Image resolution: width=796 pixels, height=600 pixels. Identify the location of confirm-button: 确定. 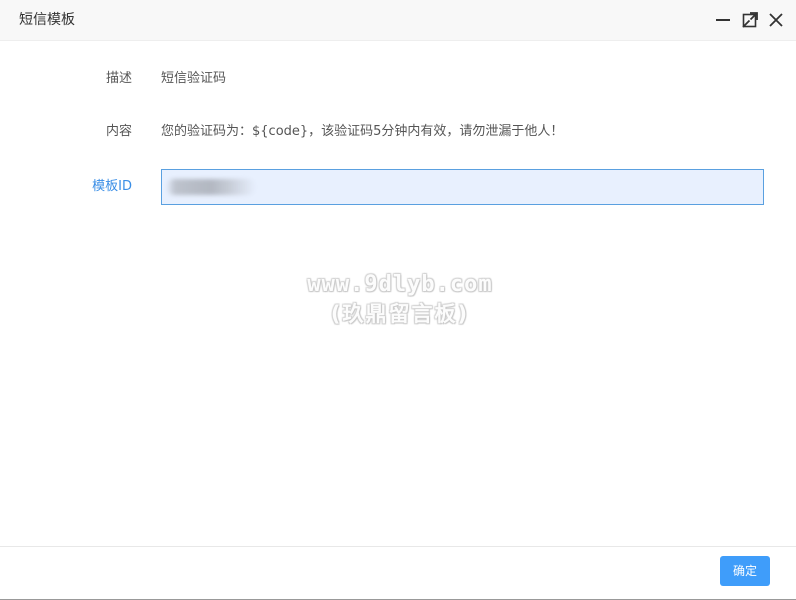
(745, 571).